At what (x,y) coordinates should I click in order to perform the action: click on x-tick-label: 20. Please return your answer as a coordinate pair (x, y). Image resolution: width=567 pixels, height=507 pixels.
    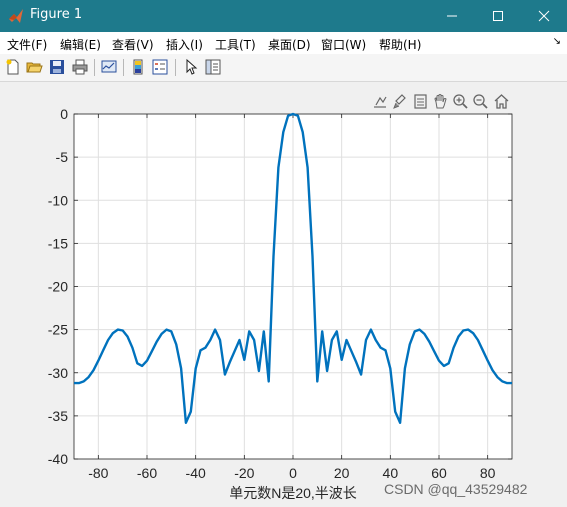
    Looking at the image, I should click on (342, 473).